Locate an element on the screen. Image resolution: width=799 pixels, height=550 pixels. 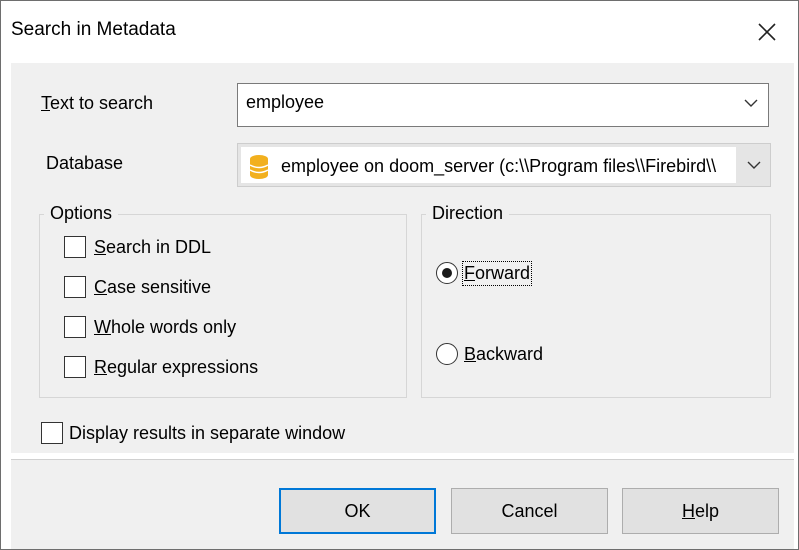
backward-label: Backward is located at coordinates (503, 354).